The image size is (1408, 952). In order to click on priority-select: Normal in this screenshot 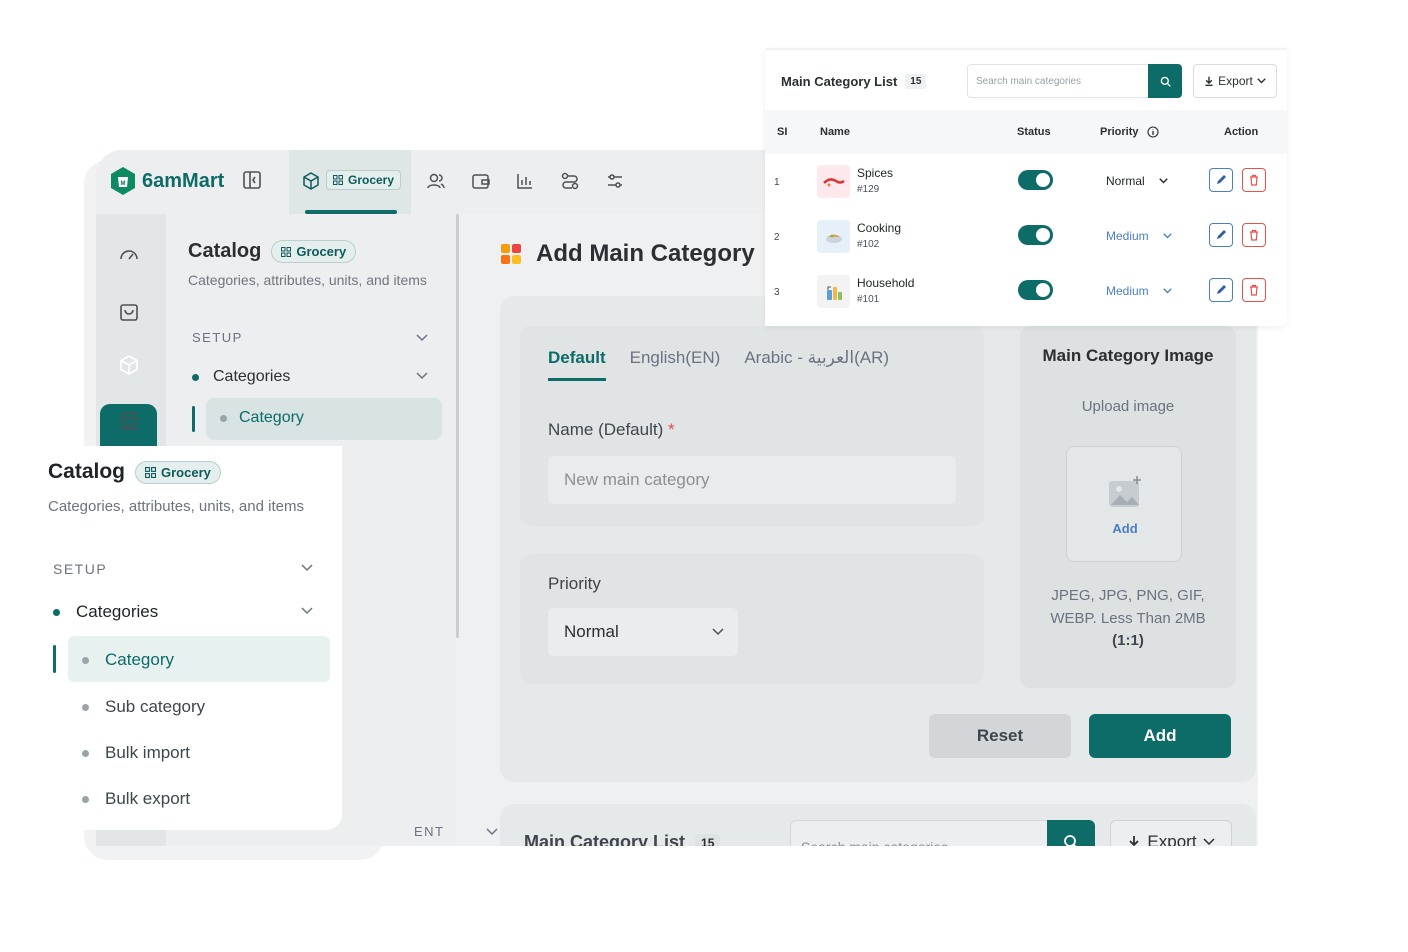, I will do `click(643, 632)`.